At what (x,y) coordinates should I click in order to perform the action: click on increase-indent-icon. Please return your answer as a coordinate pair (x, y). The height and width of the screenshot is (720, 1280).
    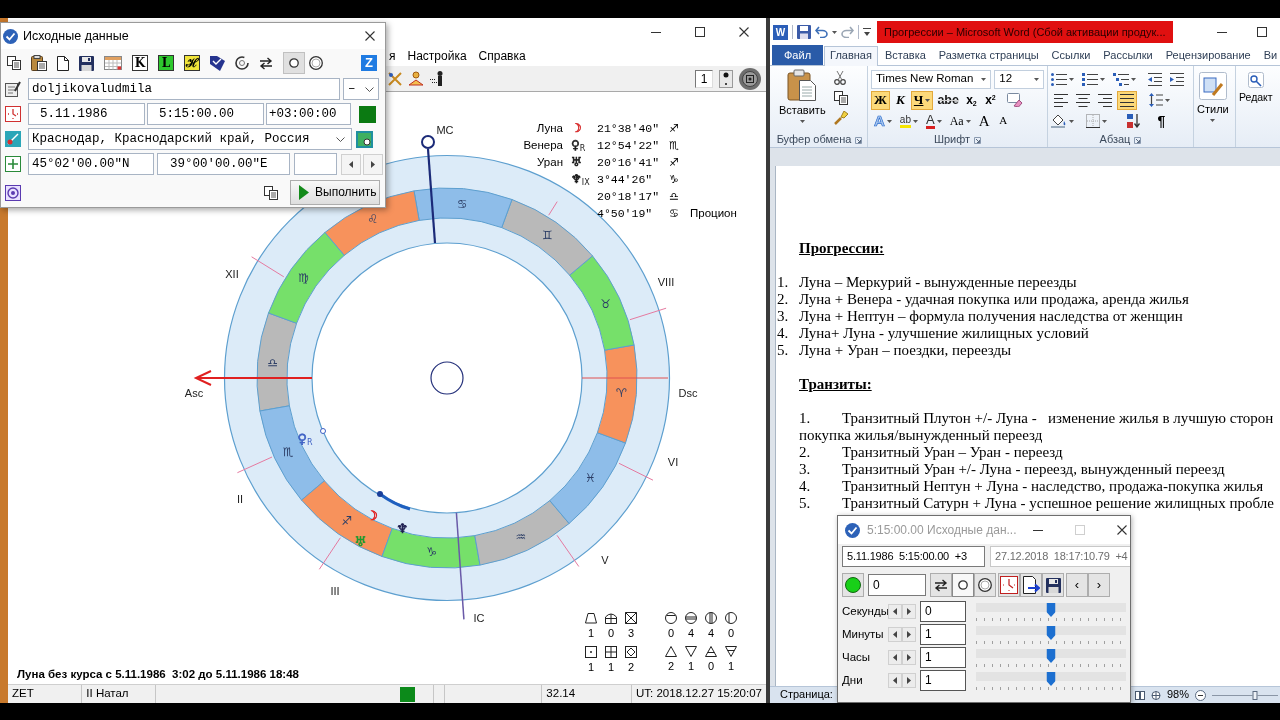
    Looking at the image, I should click on (1177, 79).